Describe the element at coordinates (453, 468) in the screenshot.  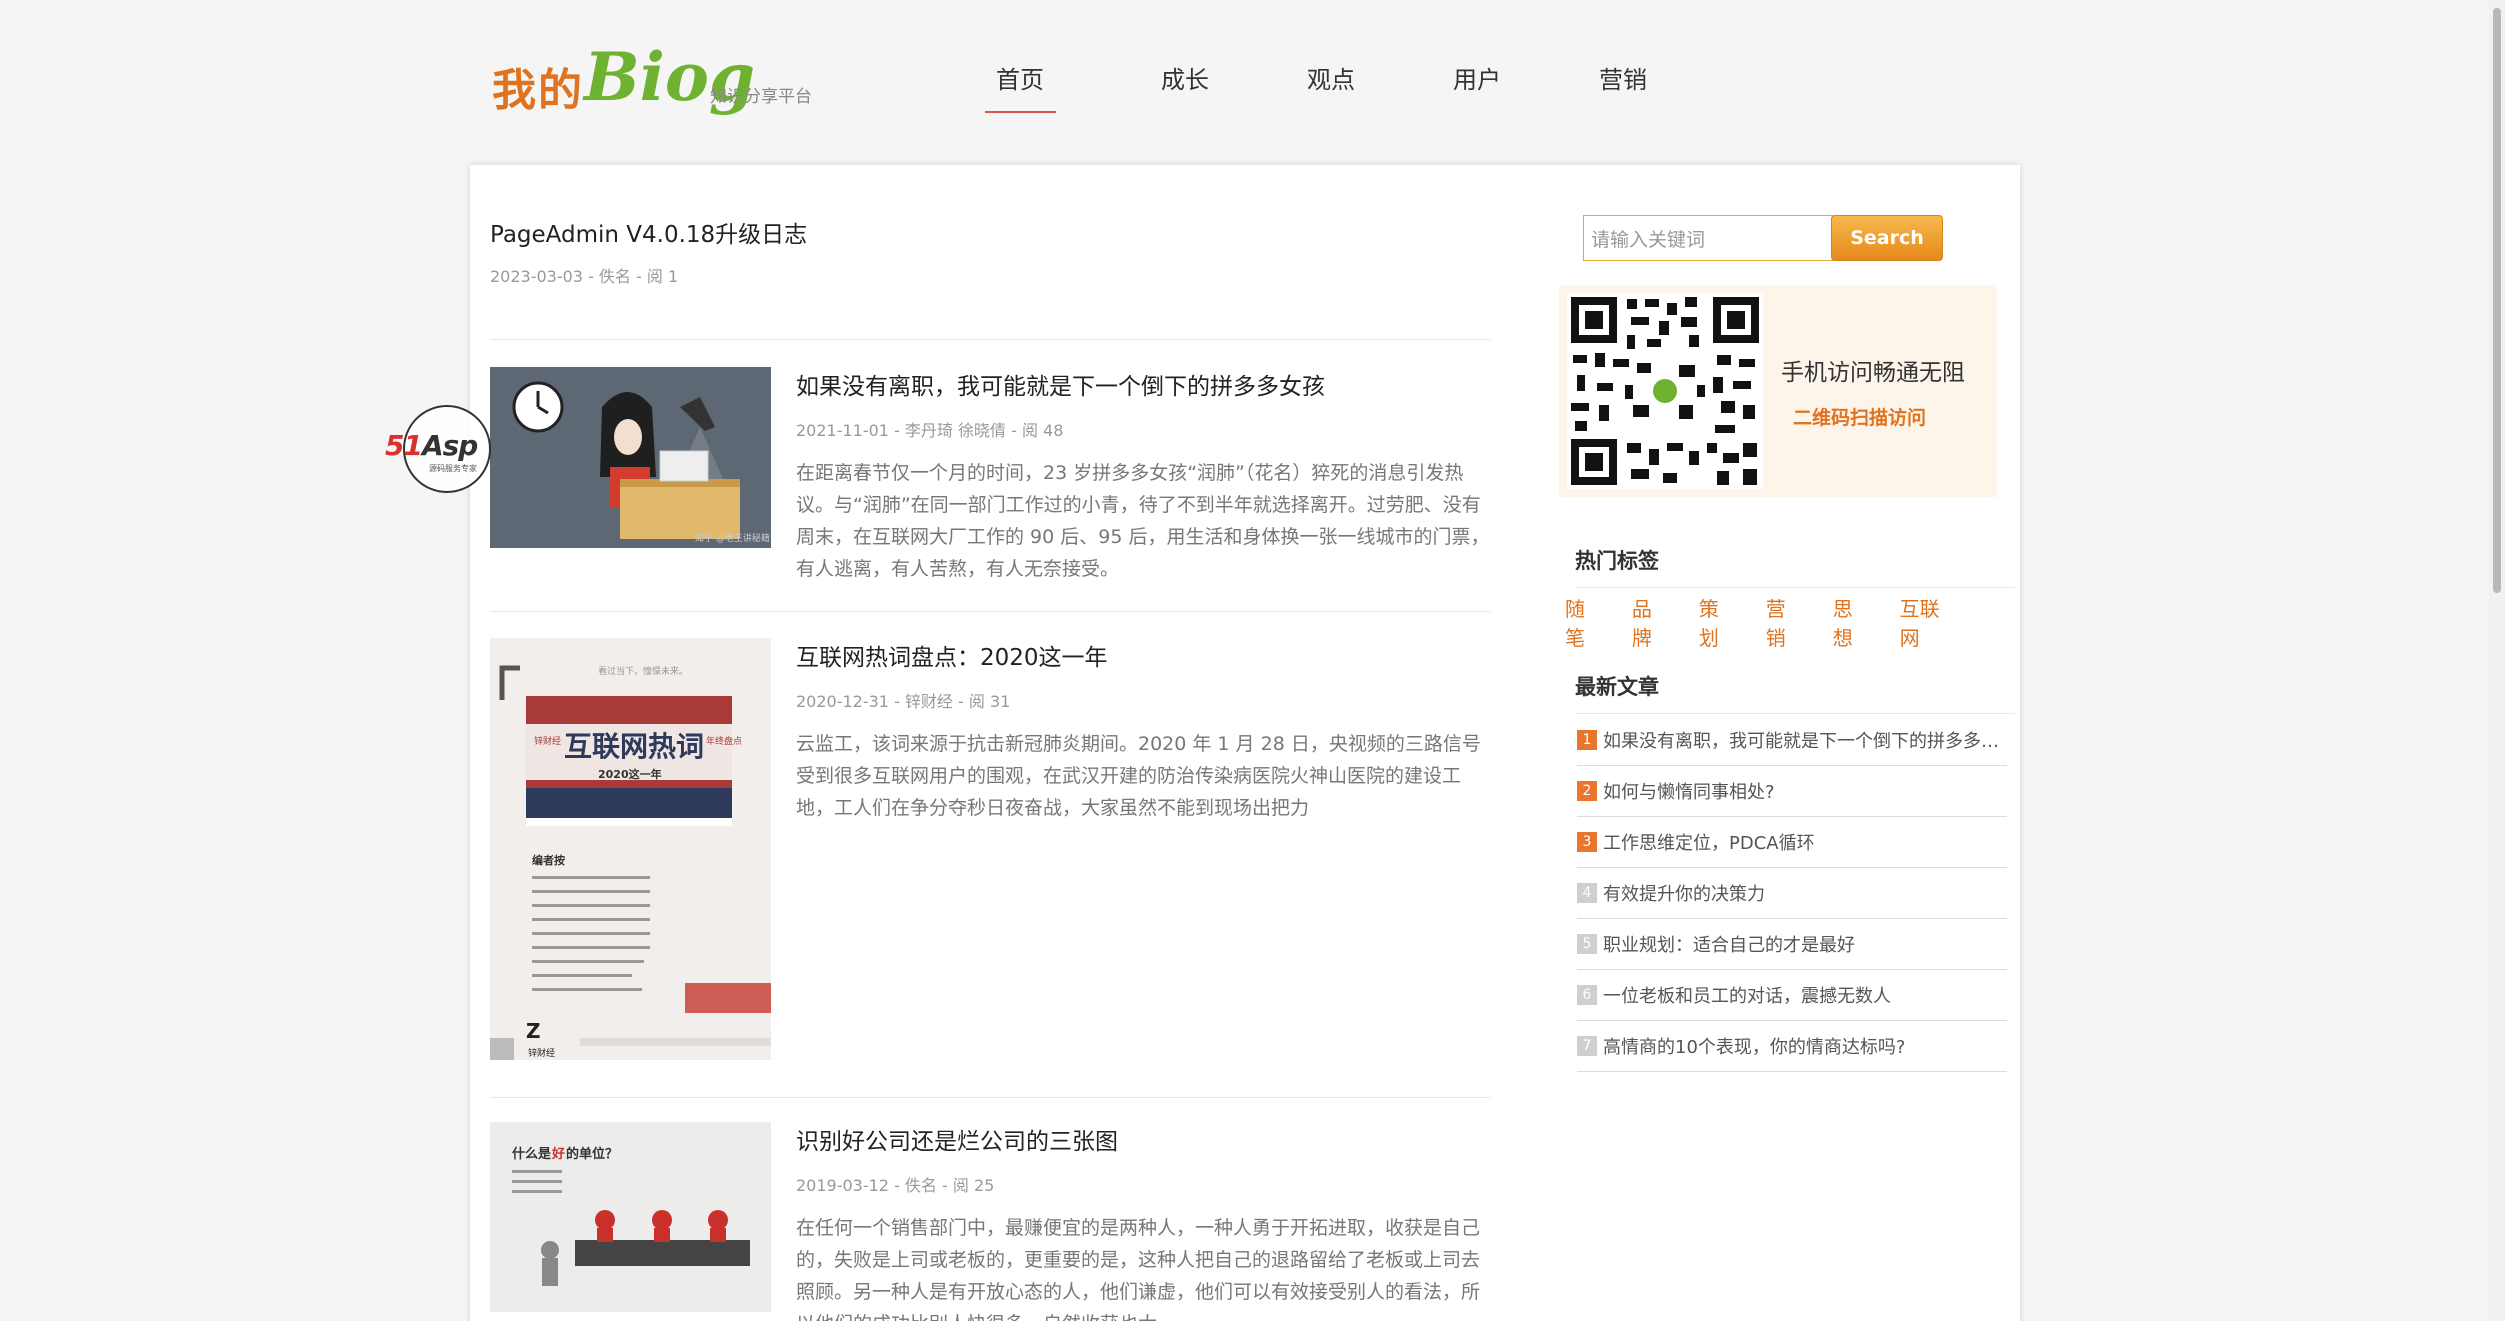
I see `watermark-subtext: 源码服务专家` at that location.